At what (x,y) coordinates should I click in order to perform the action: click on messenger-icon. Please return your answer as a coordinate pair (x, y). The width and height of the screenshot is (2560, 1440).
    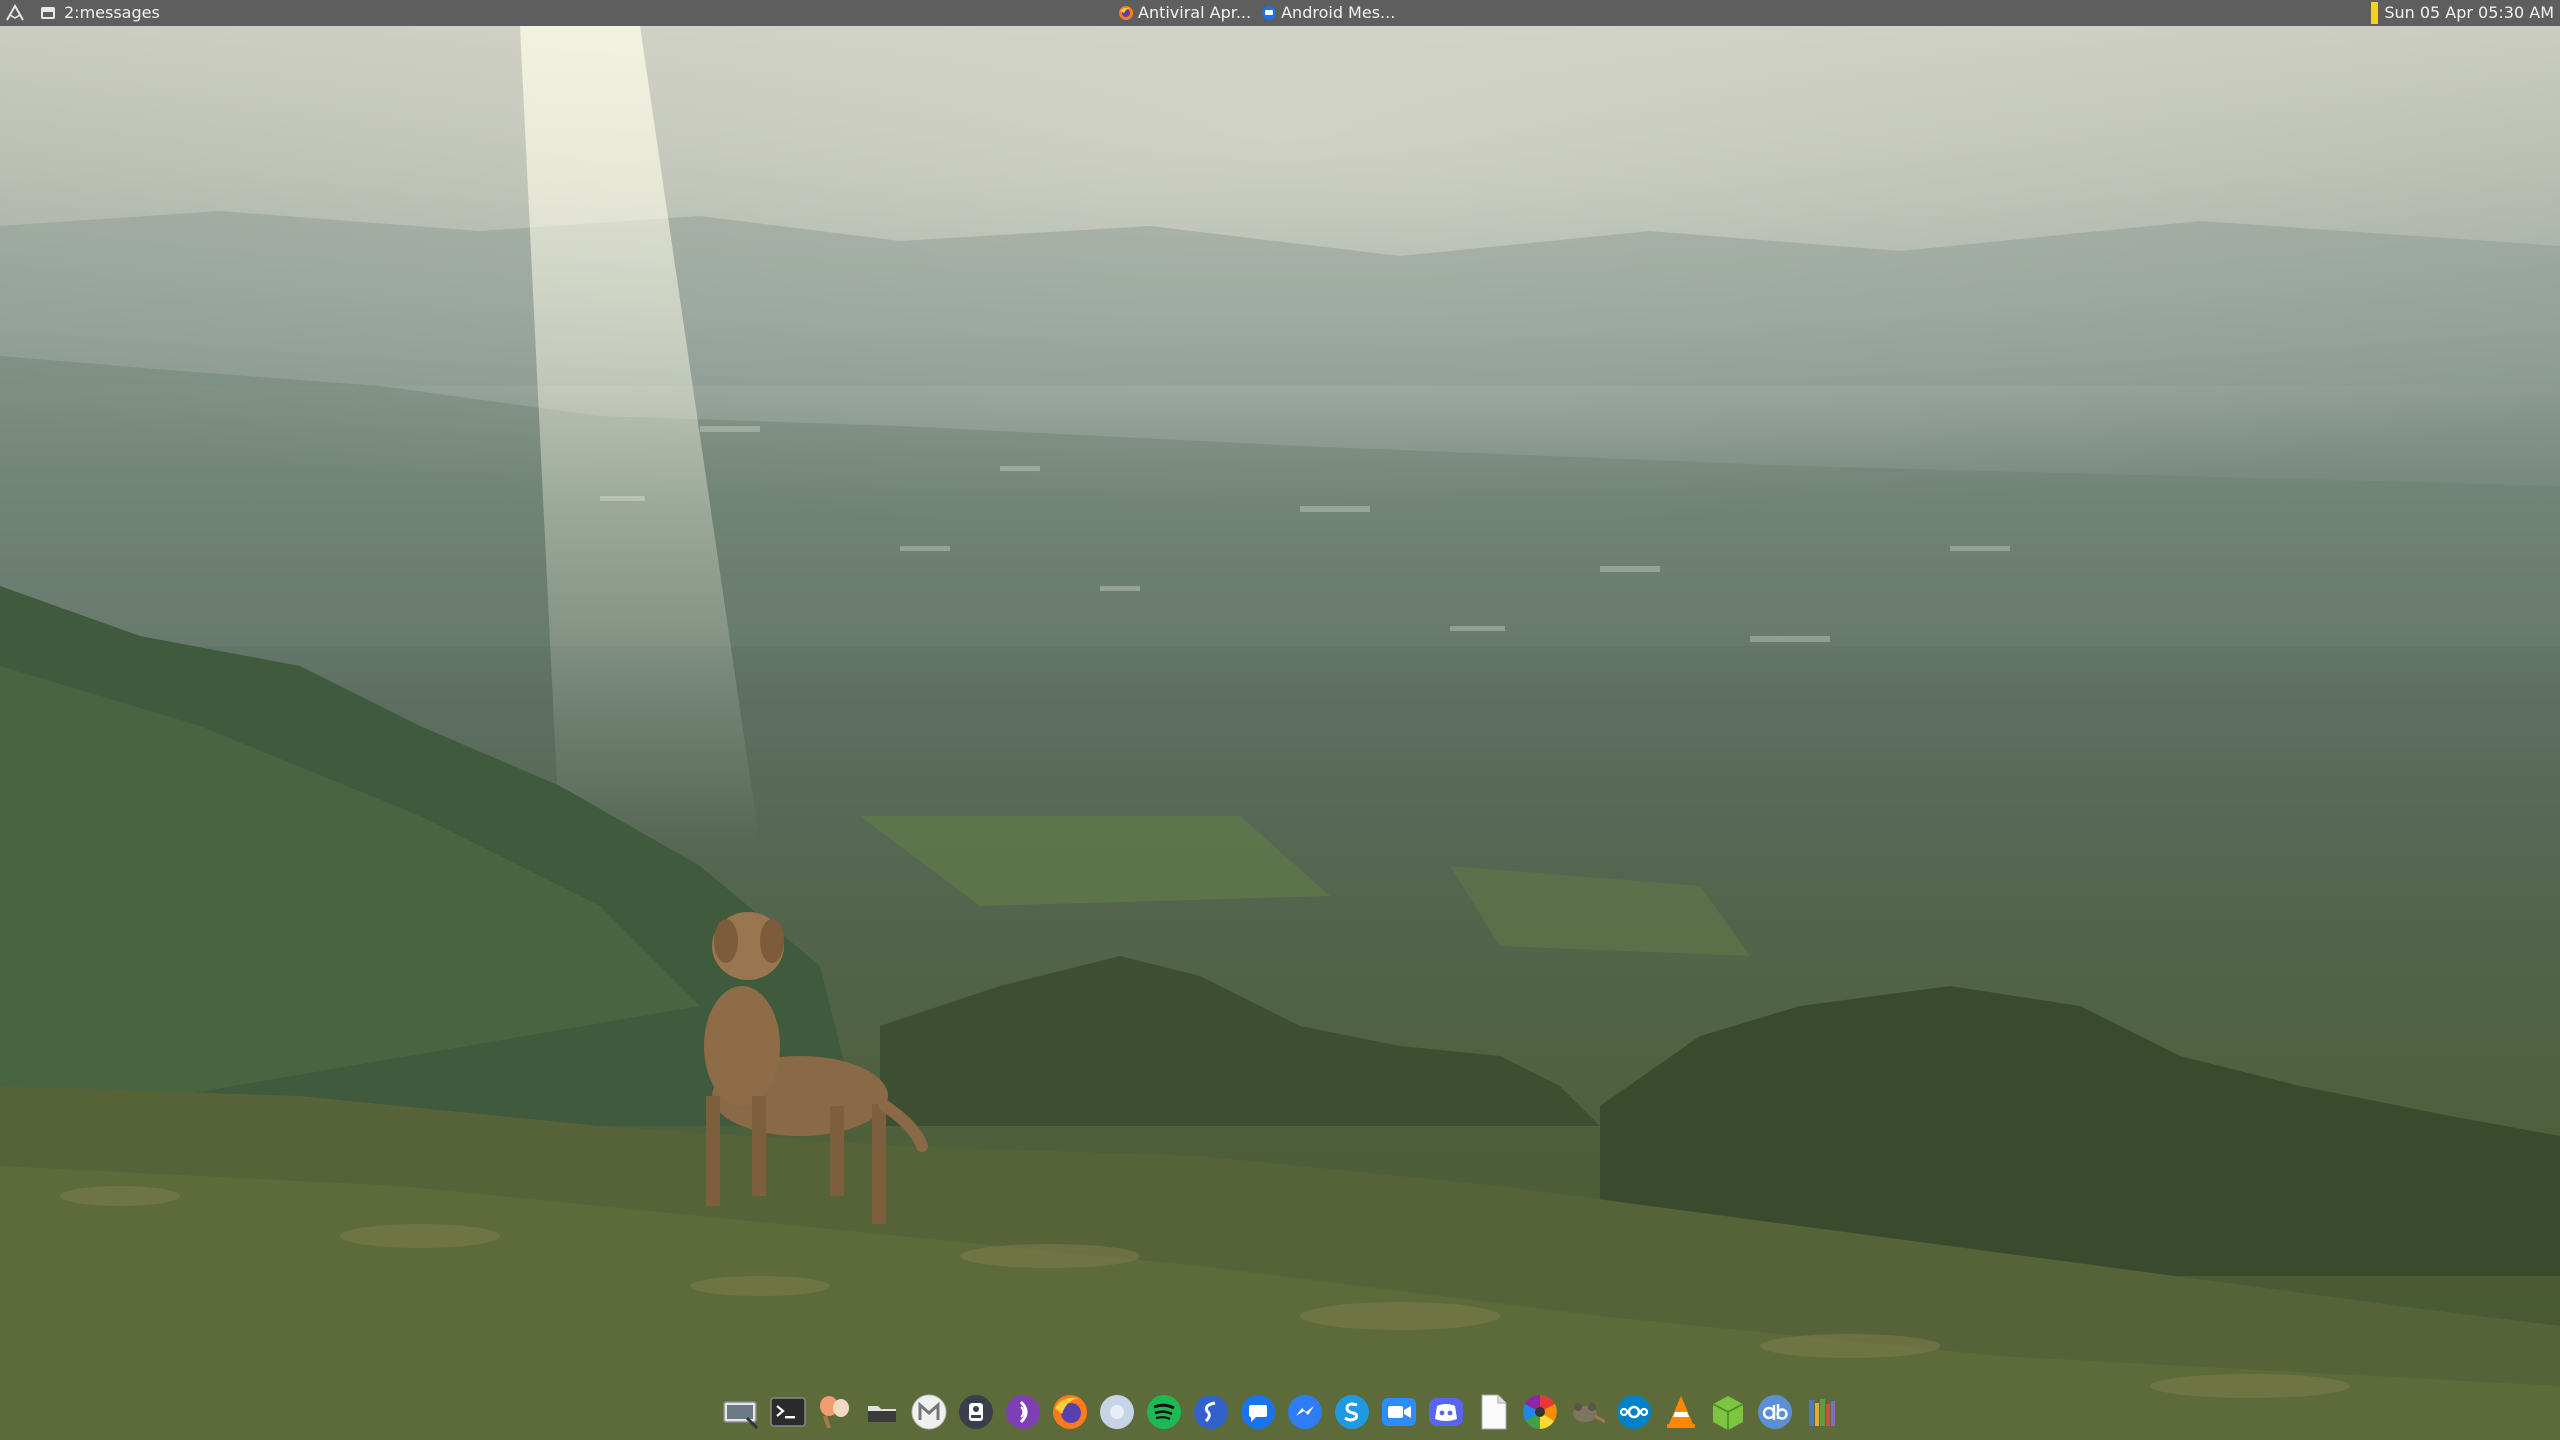
    Looking at the image, I should click on (1304, 1412).